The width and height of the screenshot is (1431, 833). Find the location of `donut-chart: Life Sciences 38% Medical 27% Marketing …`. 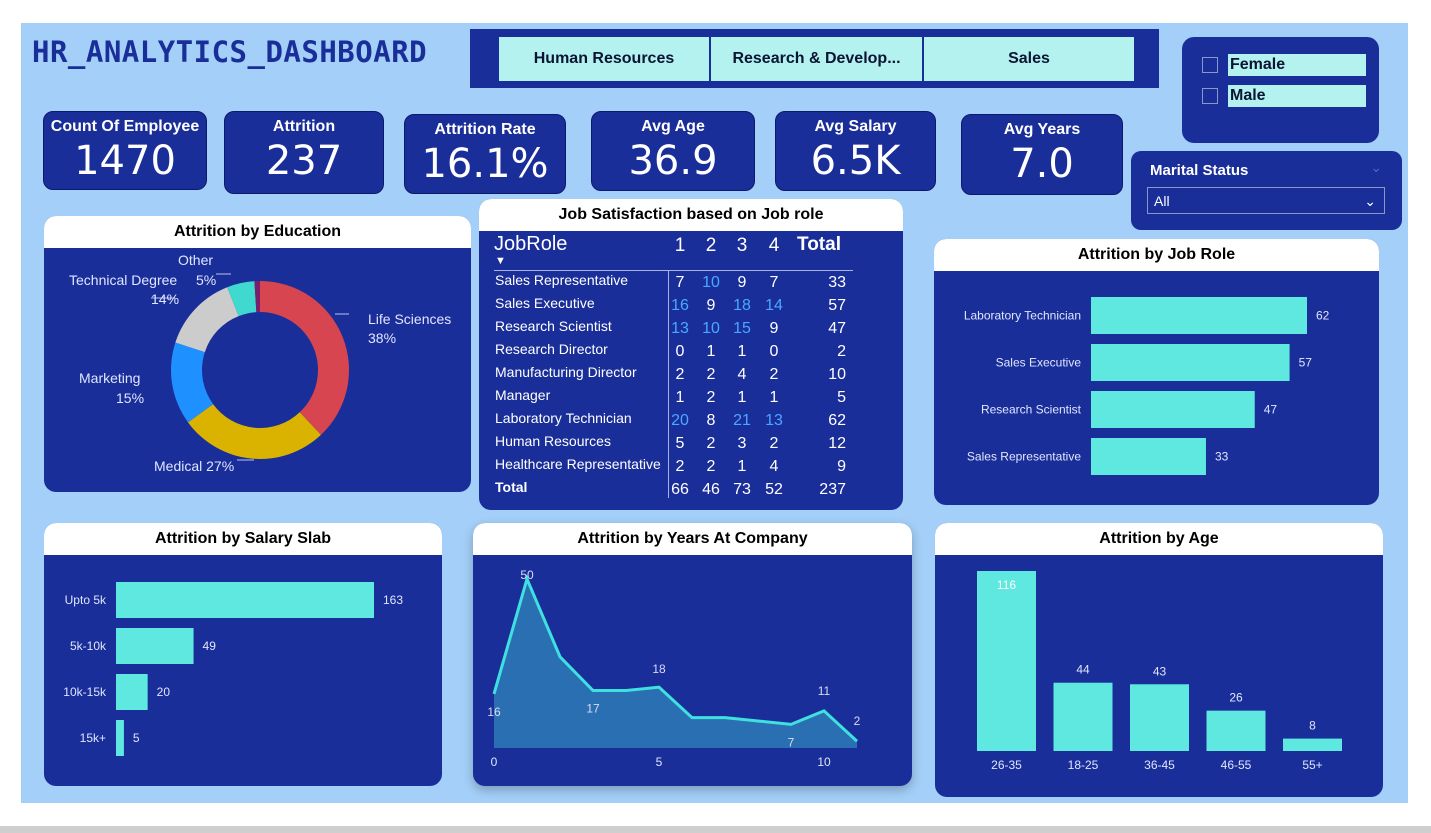

donut-chart: Life Sciences 38% Medical 27% Marketing … is located at coordinates (260, 363).